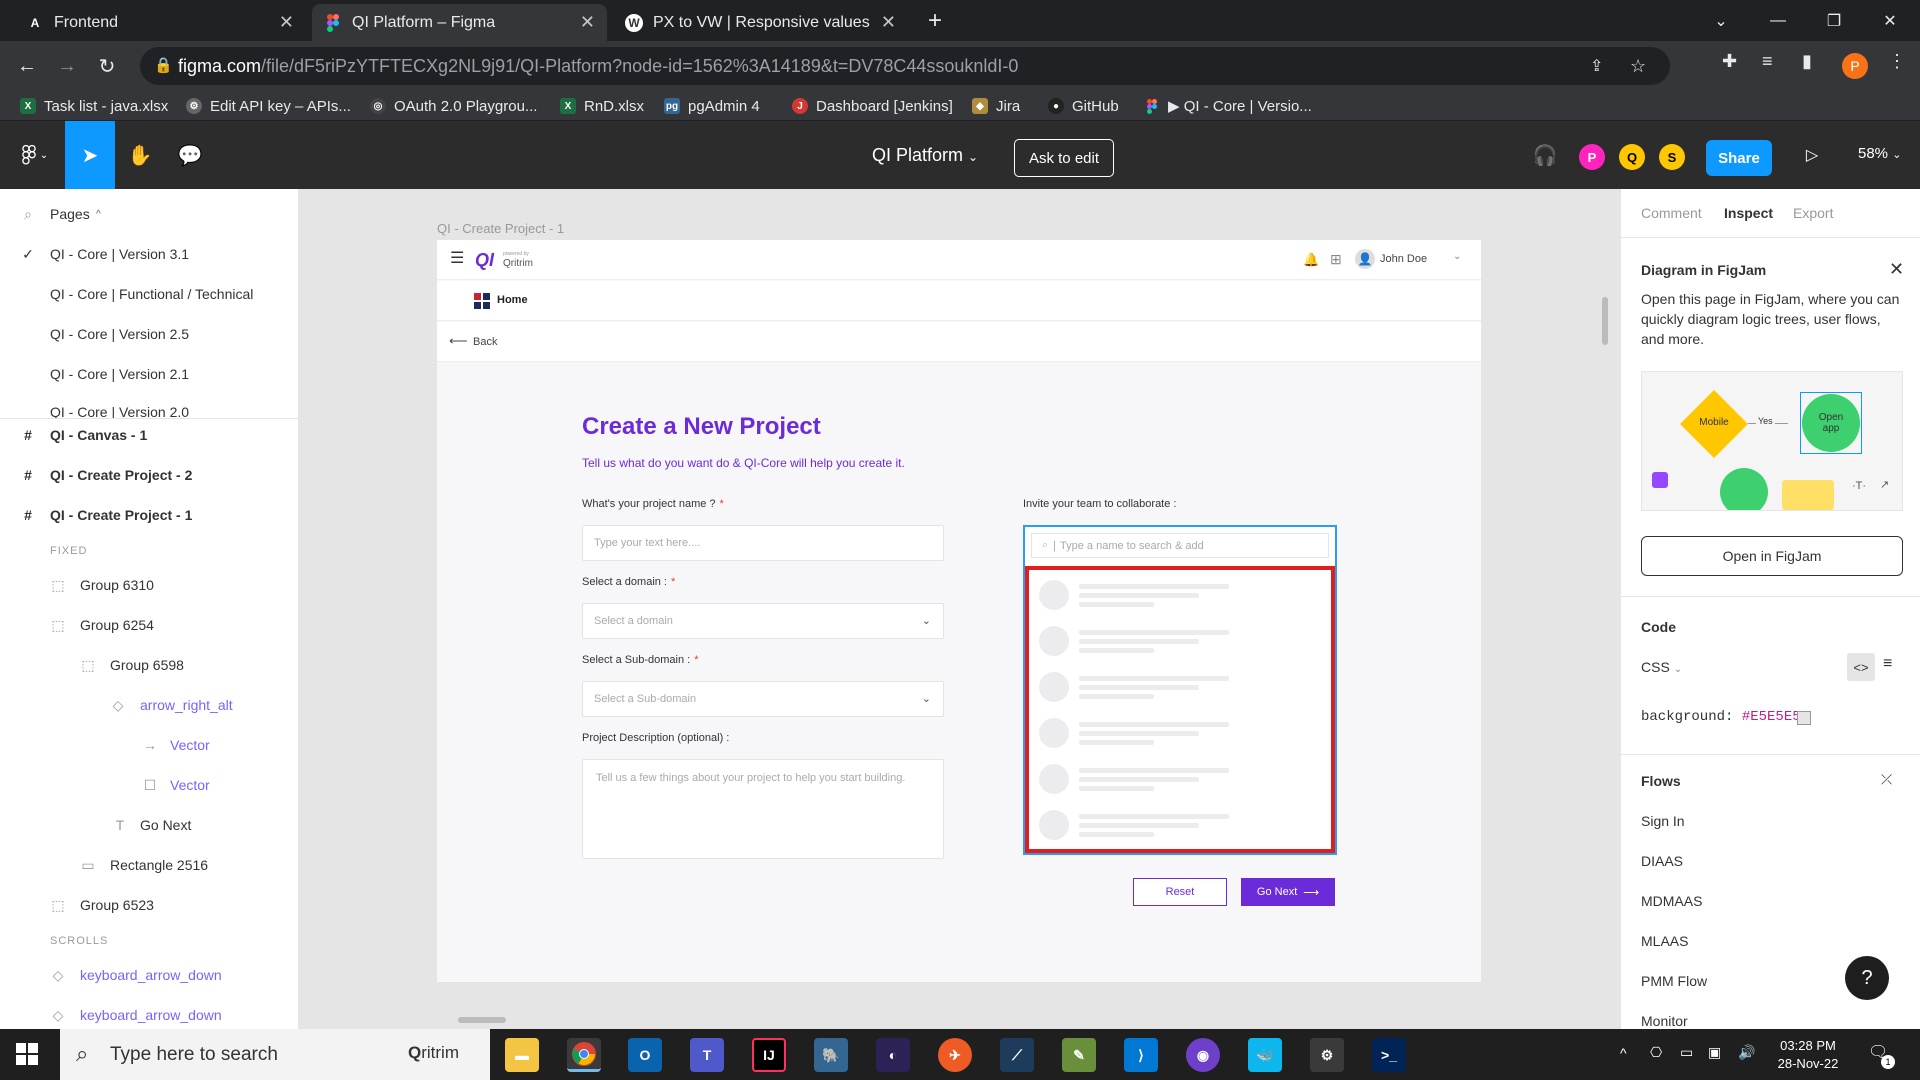 The width and height of the screenshot is (1920, 1080). Describe the element at coordinates (500, 228) in the screenshot. I see `frame-label: QI - Create Project - 1` at that location.